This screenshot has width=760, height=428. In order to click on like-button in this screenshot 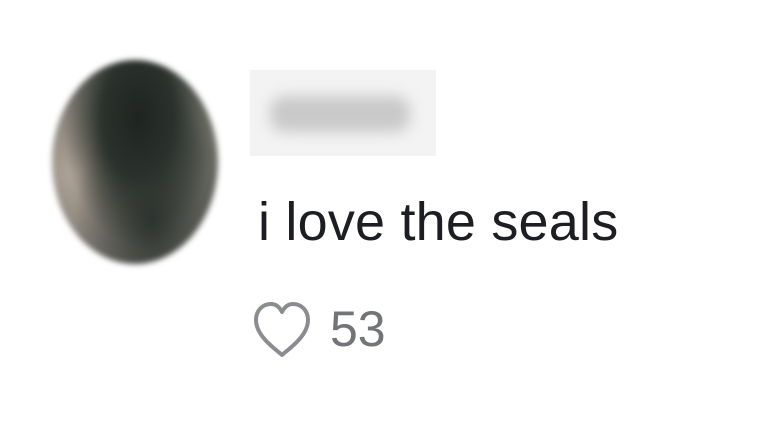, I will do `click(282, 329)`.